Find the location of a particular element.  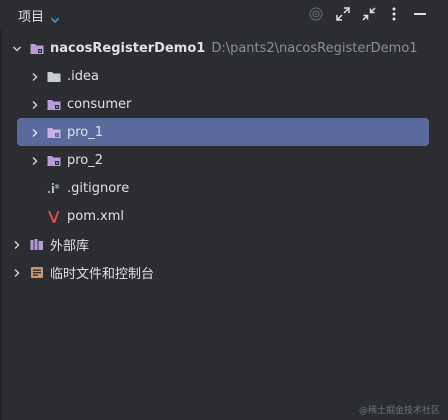

library-icon is located at coordinates (37, 244).